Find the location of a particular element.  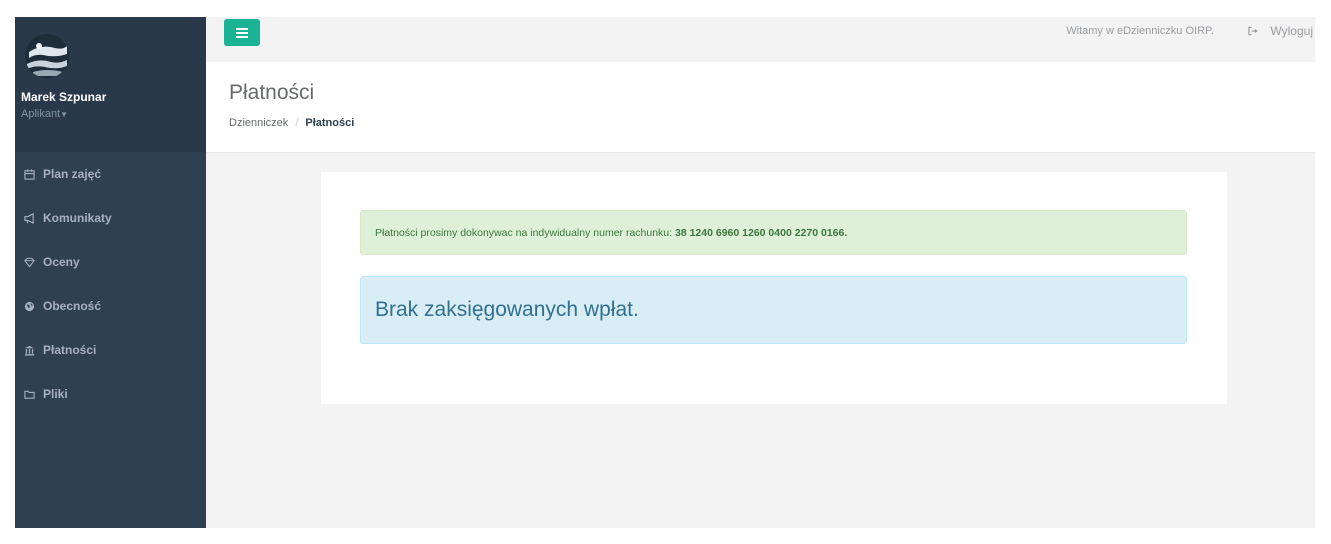

avatar-image is located at coordinates (47, 56).